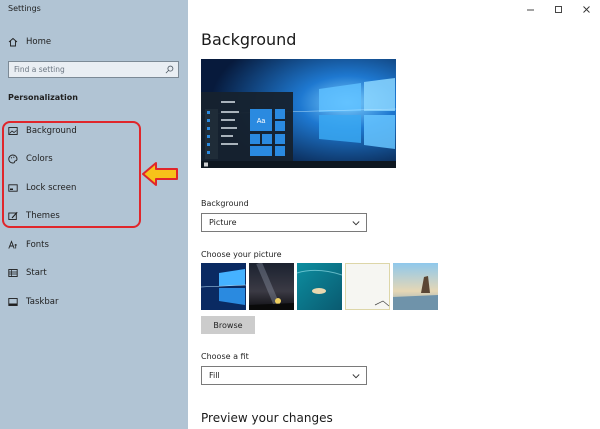 The image size is (600, 429). What do you see at coordinates (284, 222) in the screenshot?
I see `background-dropdown: Picture` at bounding box center [284, 222].